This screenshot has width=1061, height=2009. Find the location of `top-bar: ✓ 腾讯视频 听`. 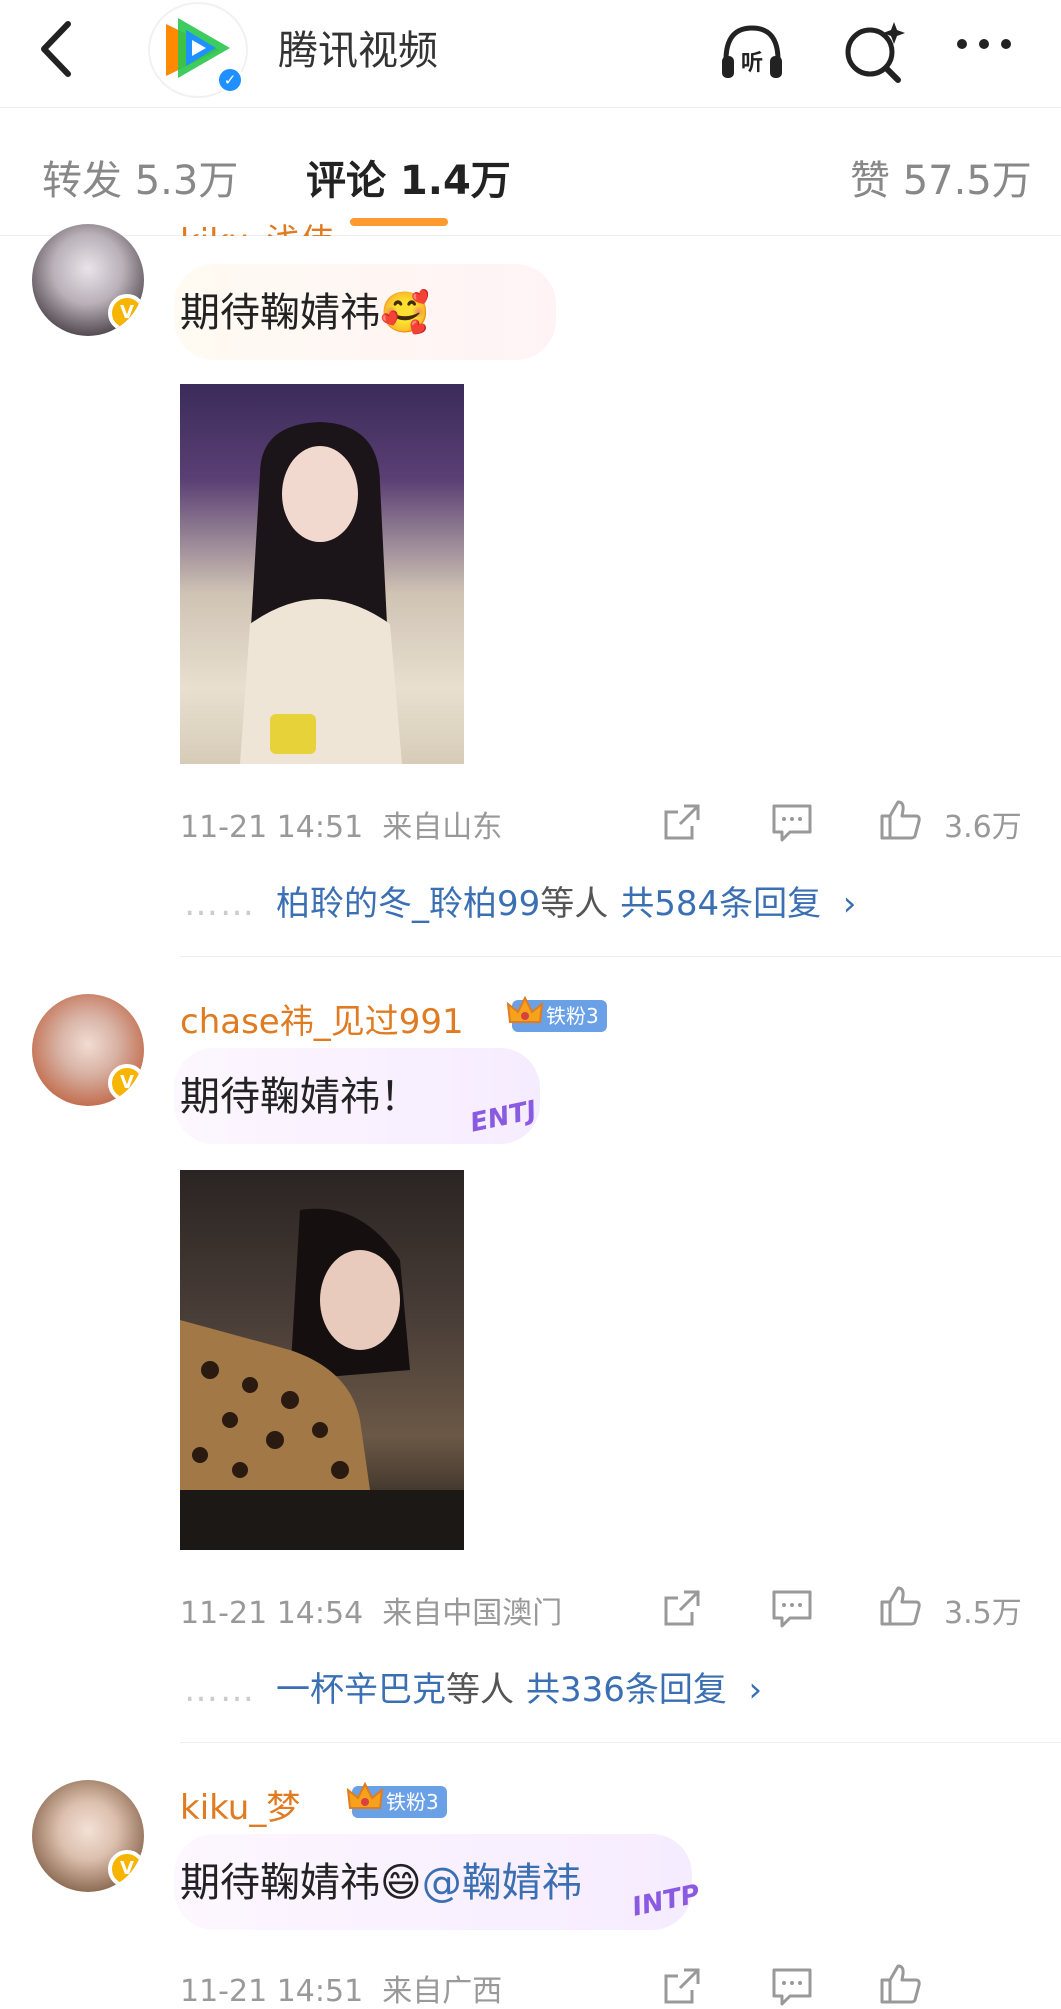

top-bar: ✓ 腾讯视频 听 is located at coordinates (530, 54).